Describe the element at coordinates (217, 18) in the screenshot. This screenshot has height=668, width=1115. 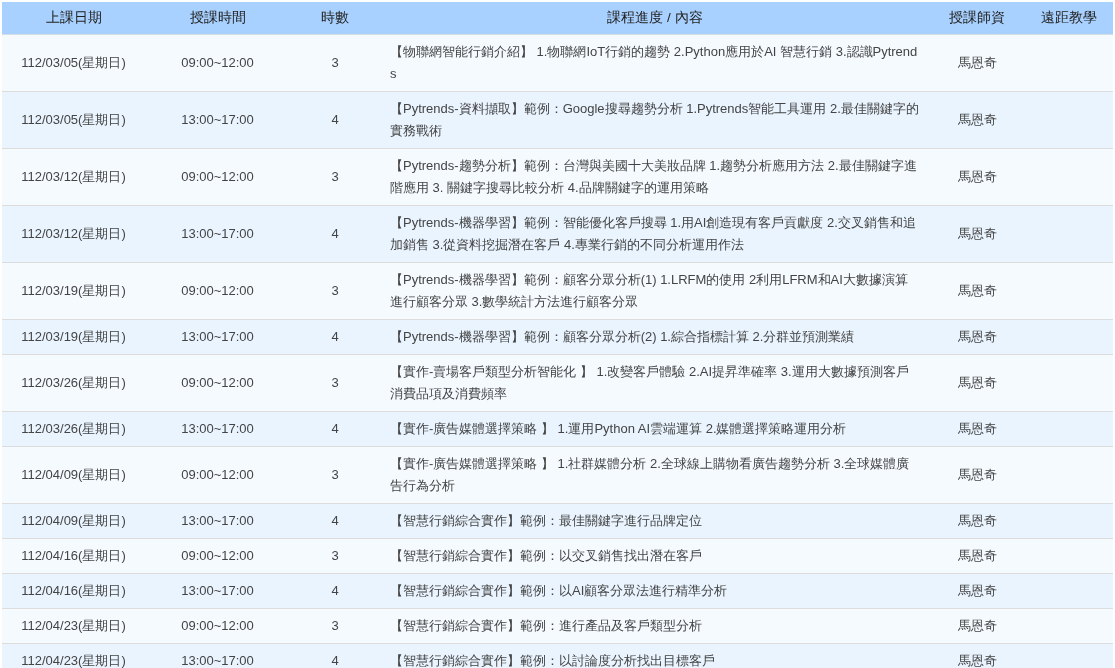
I see `column-header: 授課時間` at that location.